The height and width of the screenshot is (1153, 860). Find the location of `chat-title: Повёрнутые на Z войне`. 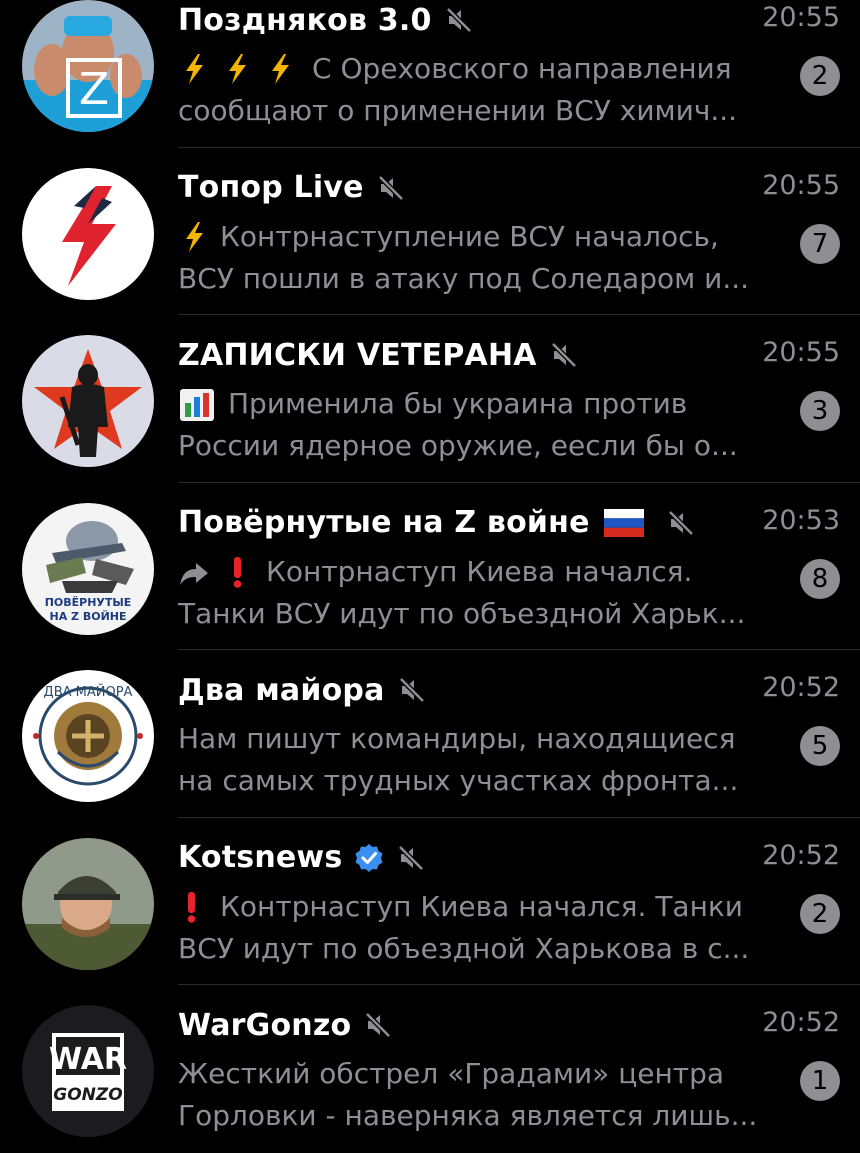

chat-title: Повёрнутые на Z войне is located at coordinates (384, 522).